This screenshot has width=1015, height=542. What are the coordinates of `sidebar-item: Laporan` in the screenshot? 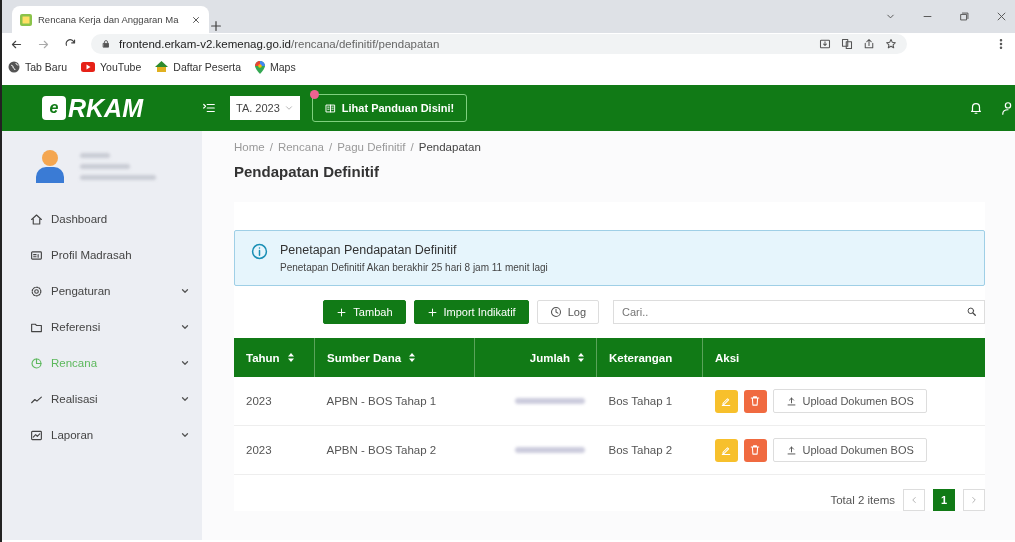 It's located at (102, 435).